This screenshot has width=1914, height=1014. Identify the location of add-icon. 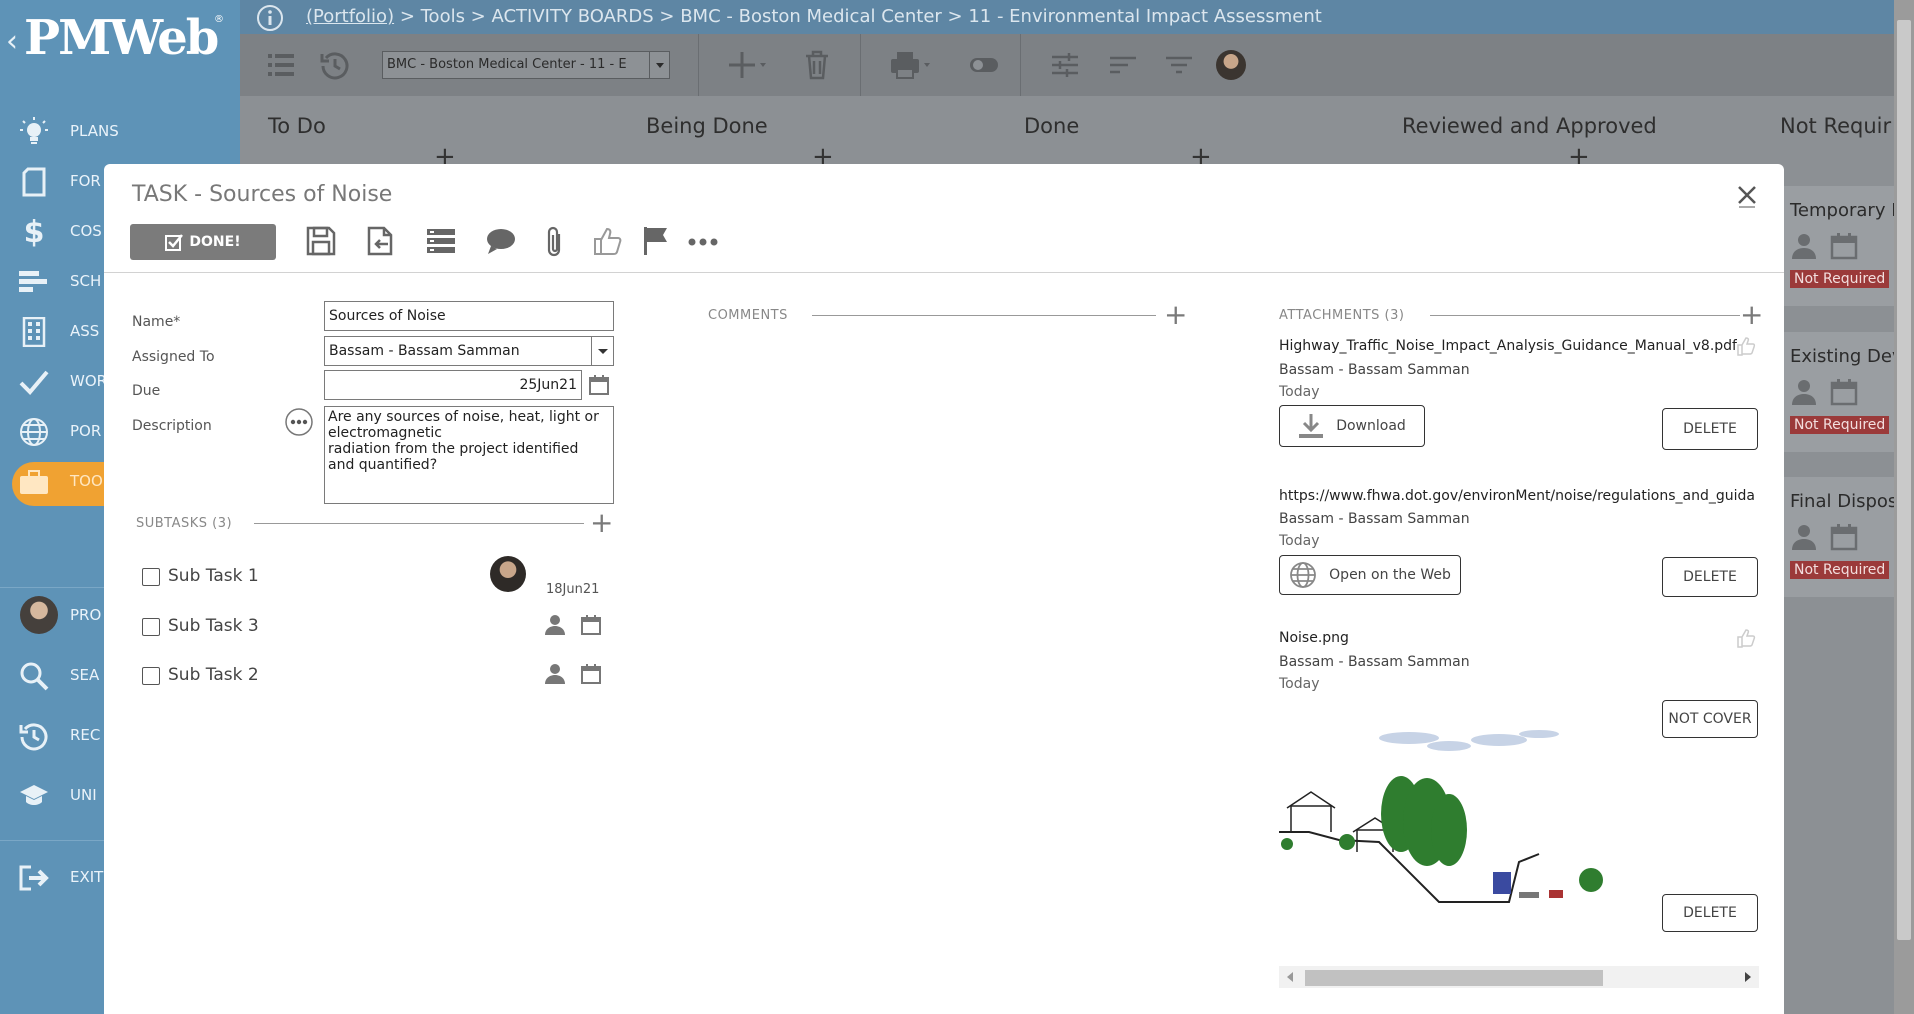
(748, 65).